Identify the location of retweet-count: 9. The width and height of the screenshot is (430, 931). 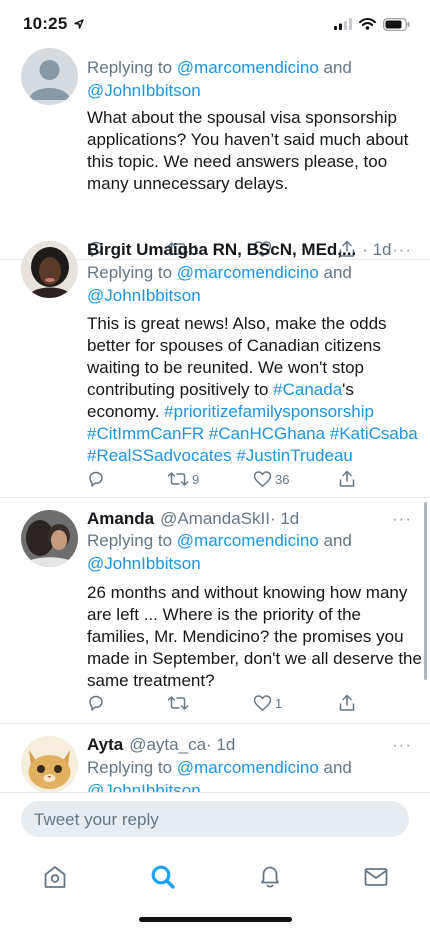
(196, 479).